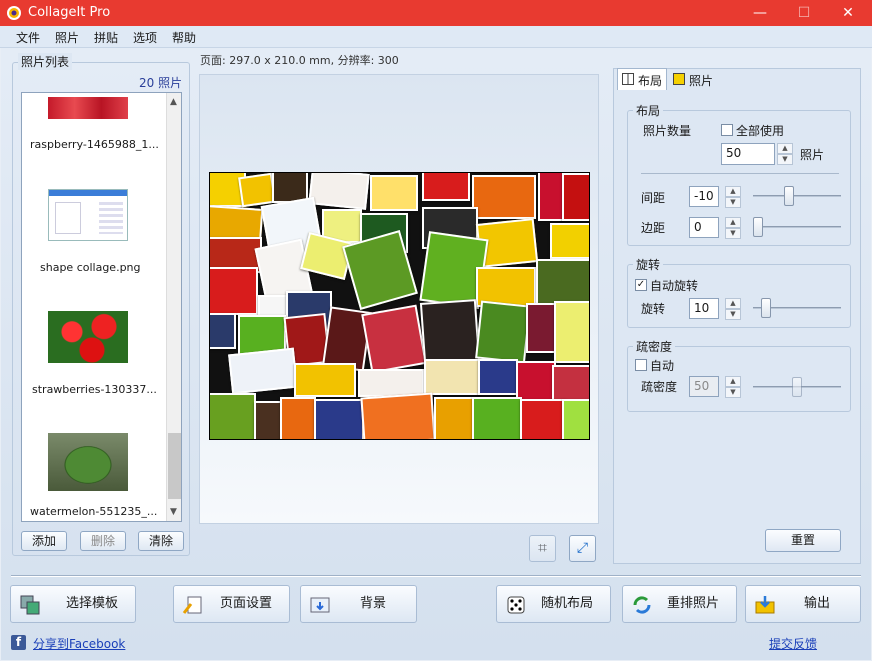 The height and width of the screenshot is (661, 872). I want to click on spacing-slider-thumb, so click(789, 196).